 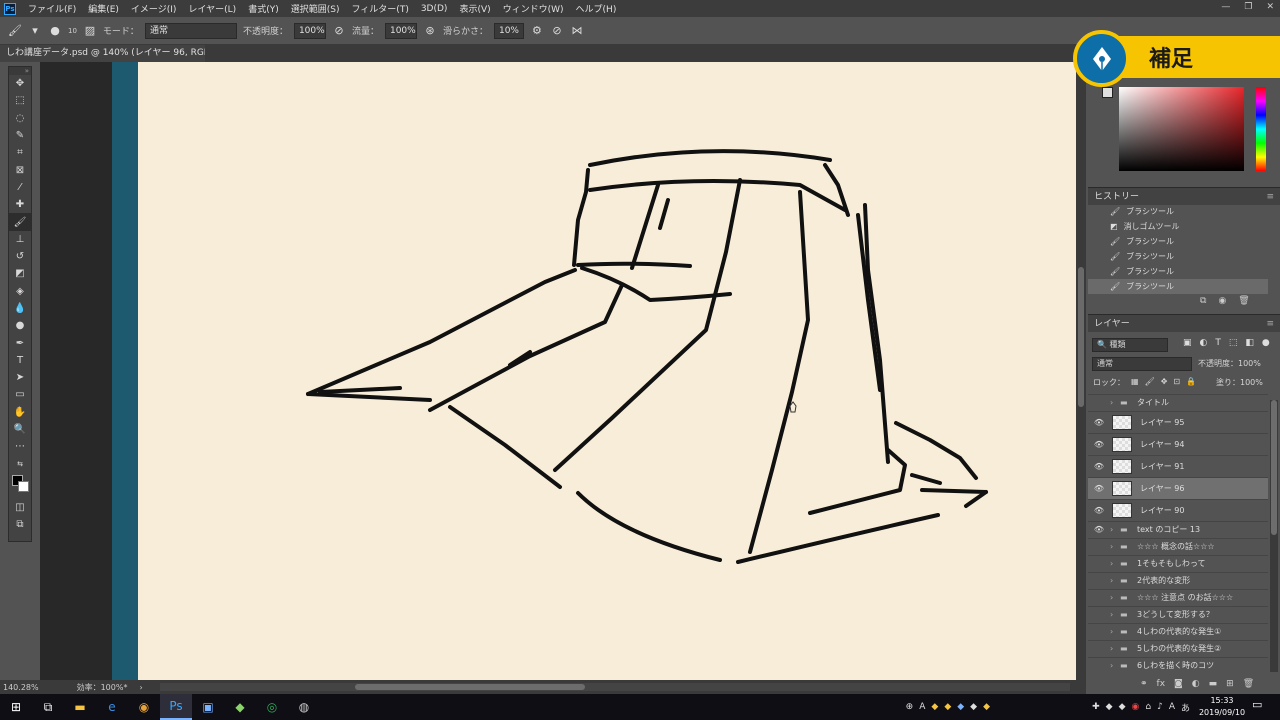 What do you see at coordinates (20, 394) in the screenshot?
I see `rectangle-tool-icon: ▭` at bounding box center [20, 394].